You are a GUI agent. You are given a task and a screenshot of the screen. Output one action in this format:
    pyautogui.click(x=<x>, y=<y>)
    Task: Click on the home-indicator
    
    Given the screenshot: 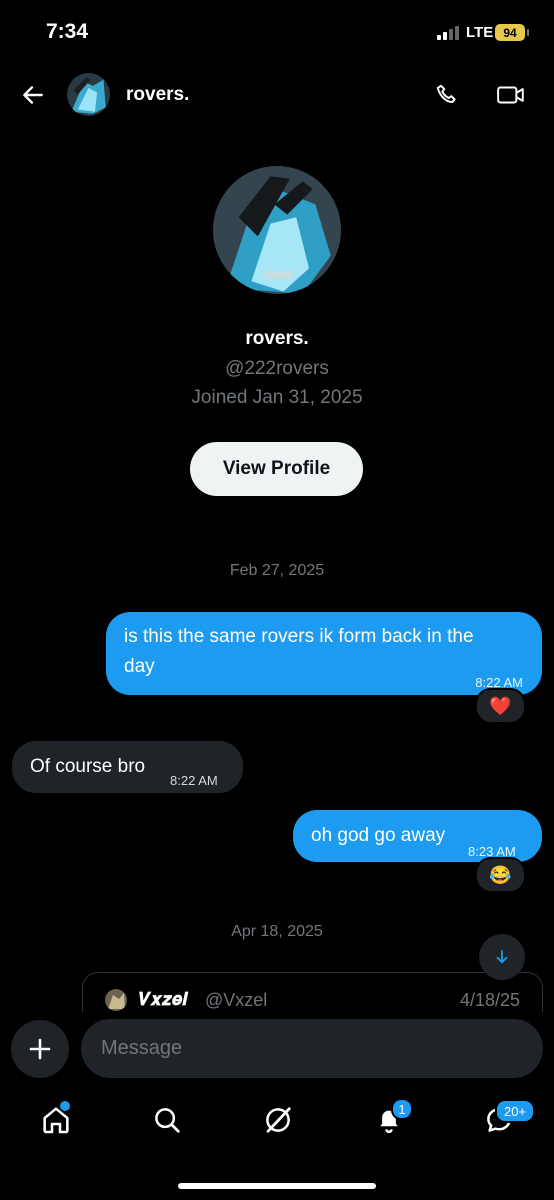 What is the action you would take?
    pyautogui.click(x=277, y=1186)
    